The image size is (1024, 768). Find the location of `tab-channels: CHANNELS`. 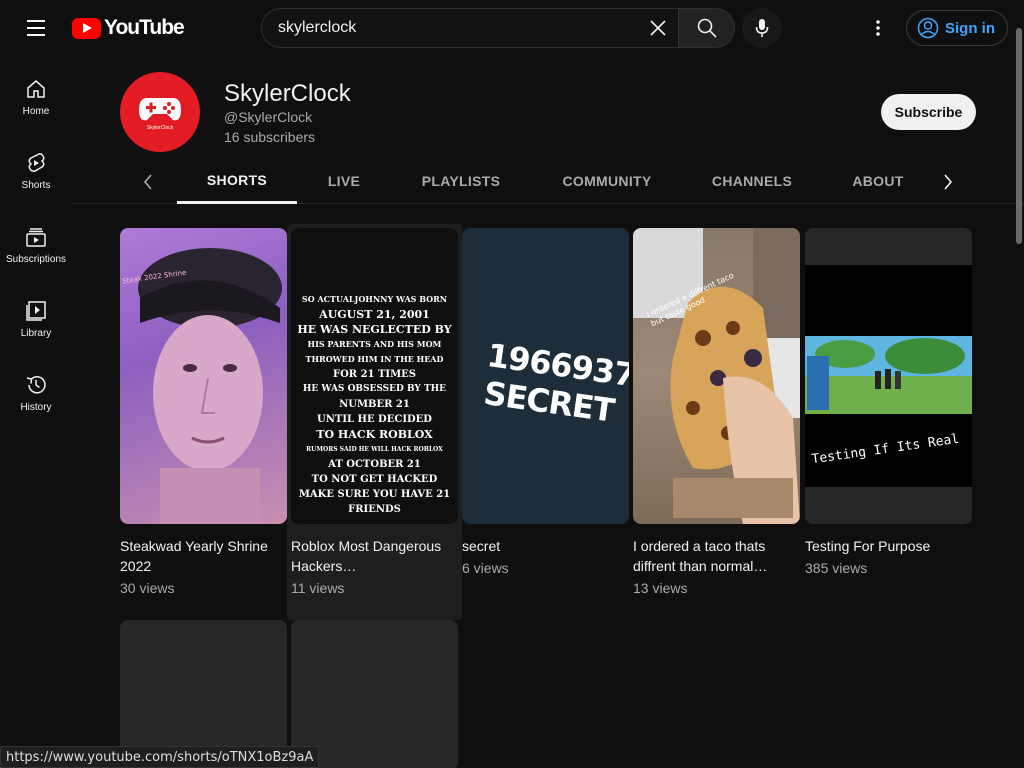

tab-channels: CHANNELS is located at coordinates (752, 181).